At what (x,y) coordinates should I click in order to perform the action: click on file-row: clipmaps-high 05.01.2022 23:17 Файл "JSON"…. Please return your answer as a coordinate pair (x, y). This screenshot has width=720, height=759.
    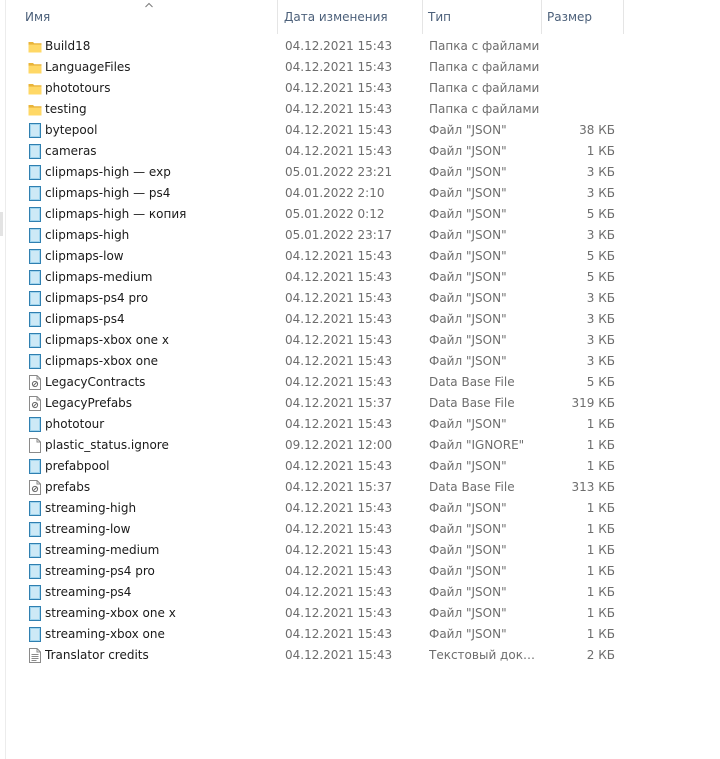
    Looking at the image, I should click on (322, 235).